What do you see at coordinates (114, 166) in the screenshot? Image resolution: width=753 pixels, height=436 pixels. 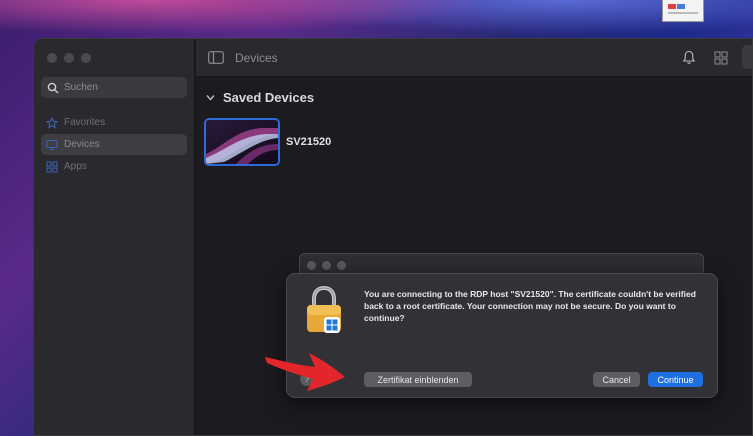 I see `sidebar-item-apps: Apps` at bounding box center [114, 166].